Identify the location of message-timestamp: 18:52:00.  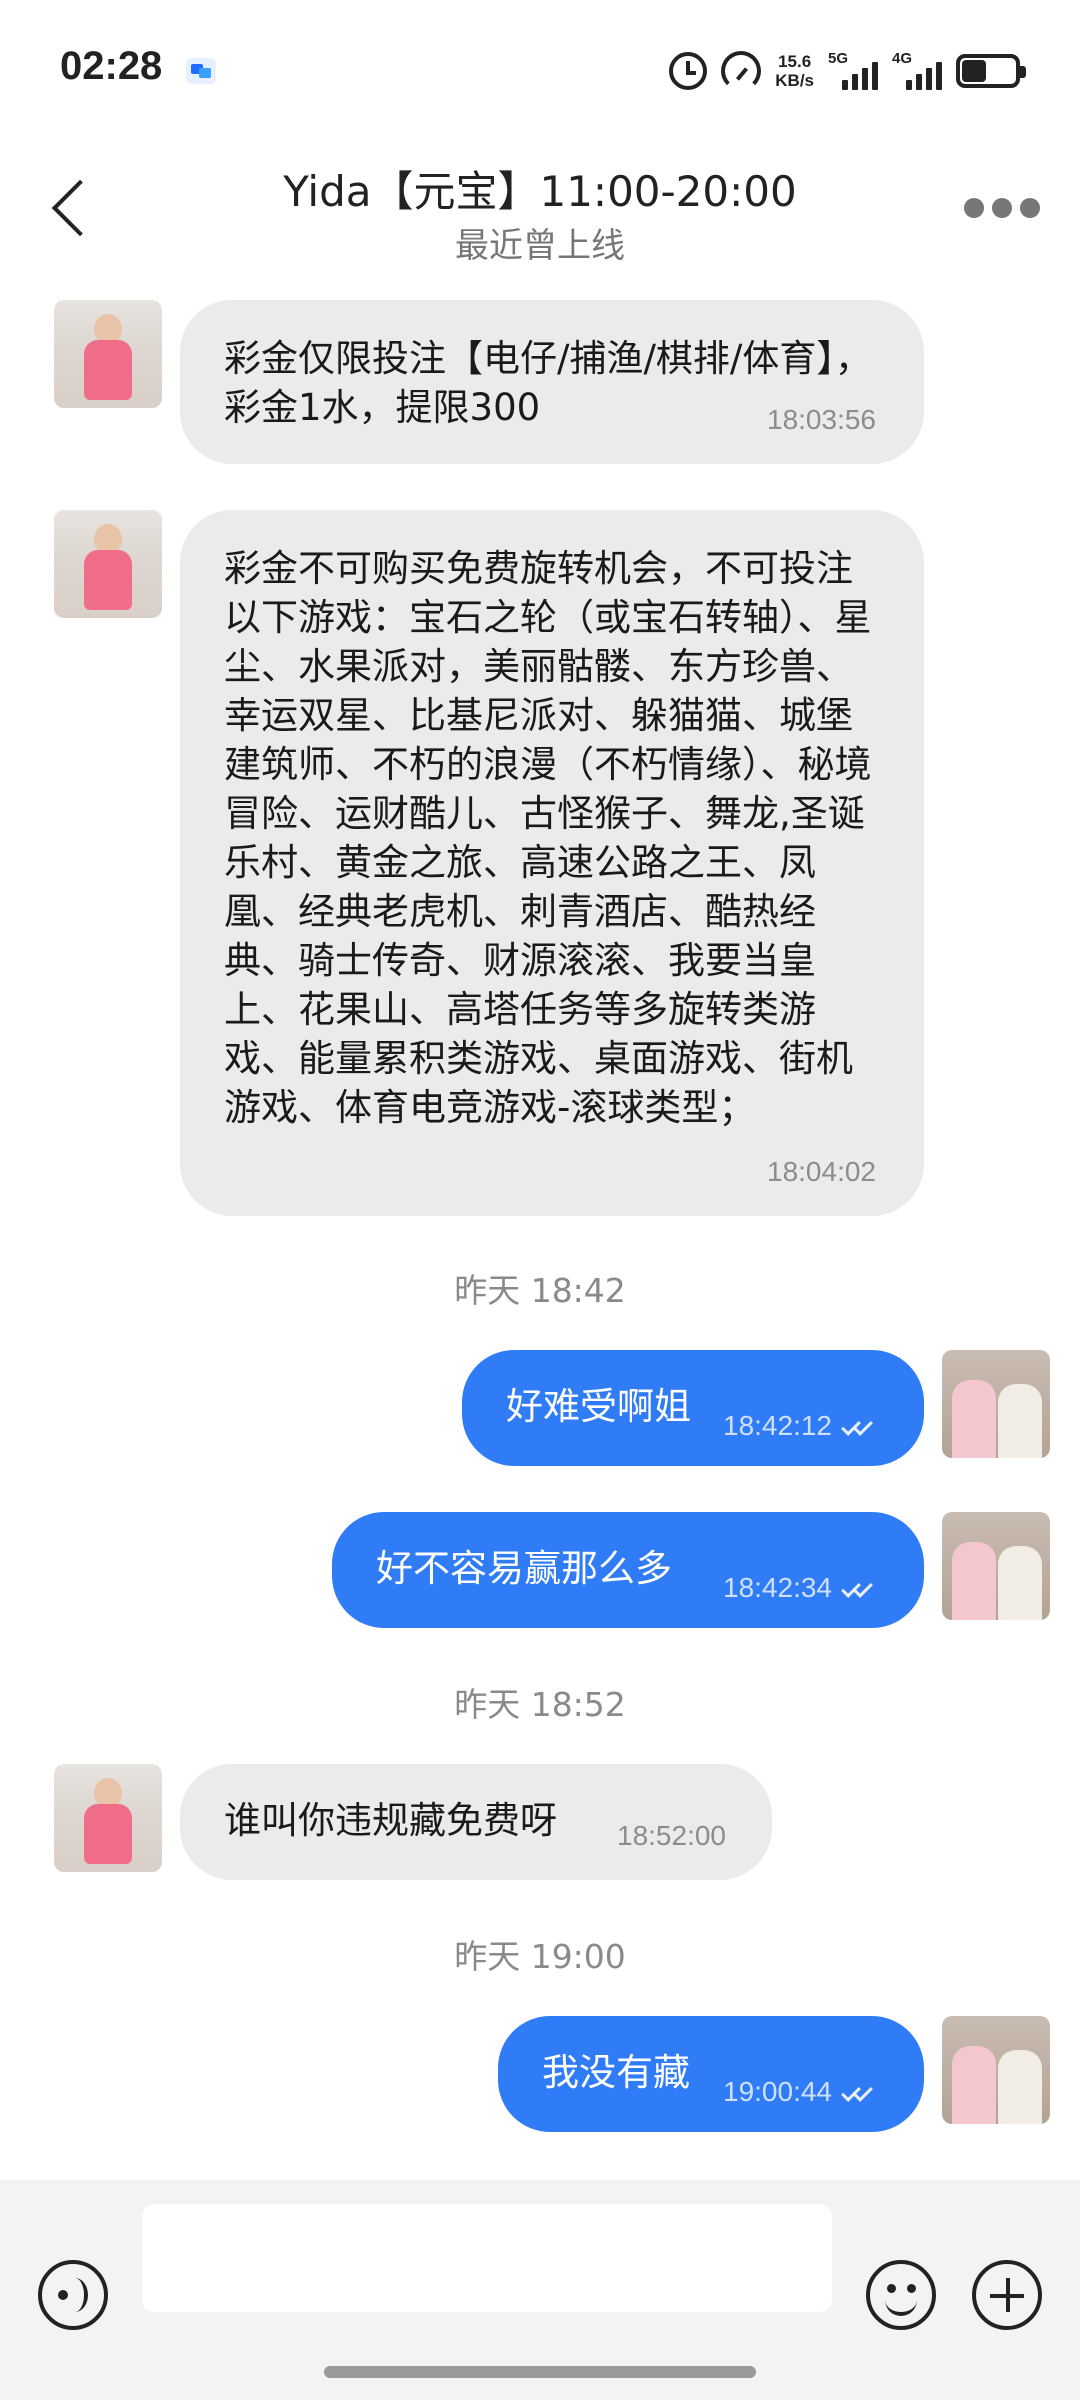
(671, 1835).